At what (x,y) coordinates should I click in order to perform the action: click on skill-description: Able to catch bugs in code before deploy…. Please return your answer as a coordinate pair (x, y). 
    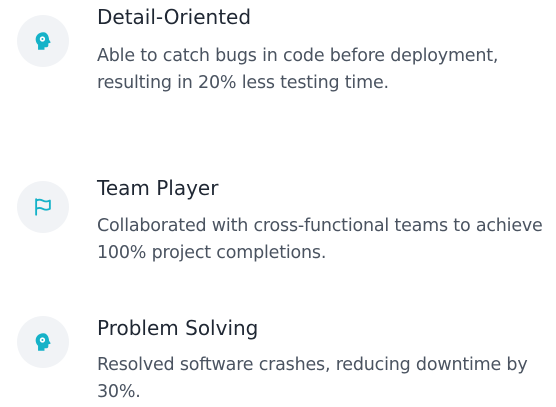
    Looking at the image, I should click on (298, 69).